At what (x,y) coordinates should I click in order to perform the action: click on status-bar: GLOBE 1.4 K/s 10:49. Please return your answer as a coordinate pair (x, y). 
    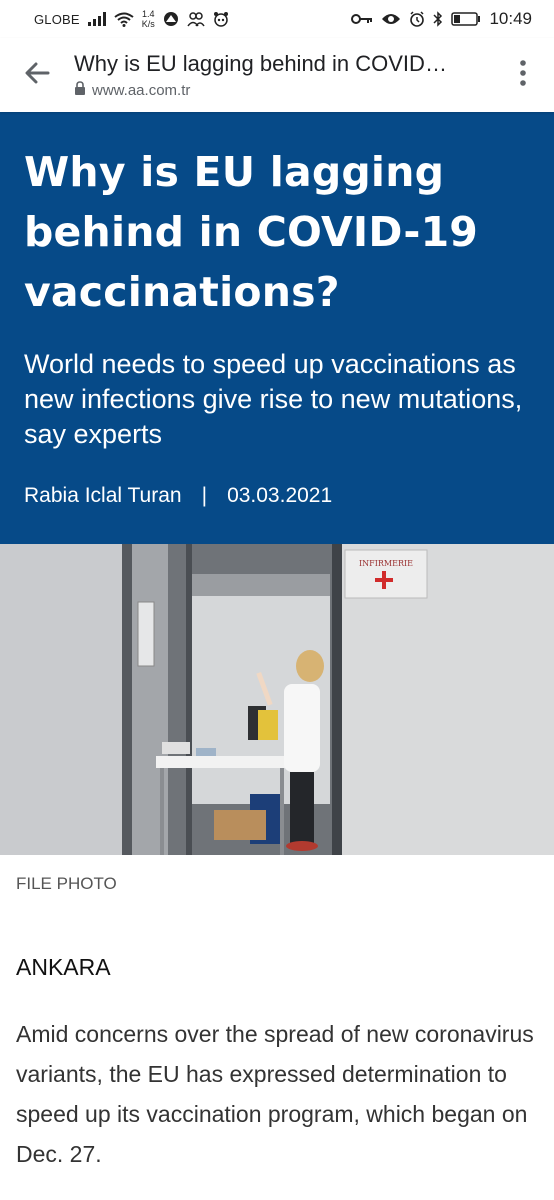
    Looking at the image, I should click on (277, 19).